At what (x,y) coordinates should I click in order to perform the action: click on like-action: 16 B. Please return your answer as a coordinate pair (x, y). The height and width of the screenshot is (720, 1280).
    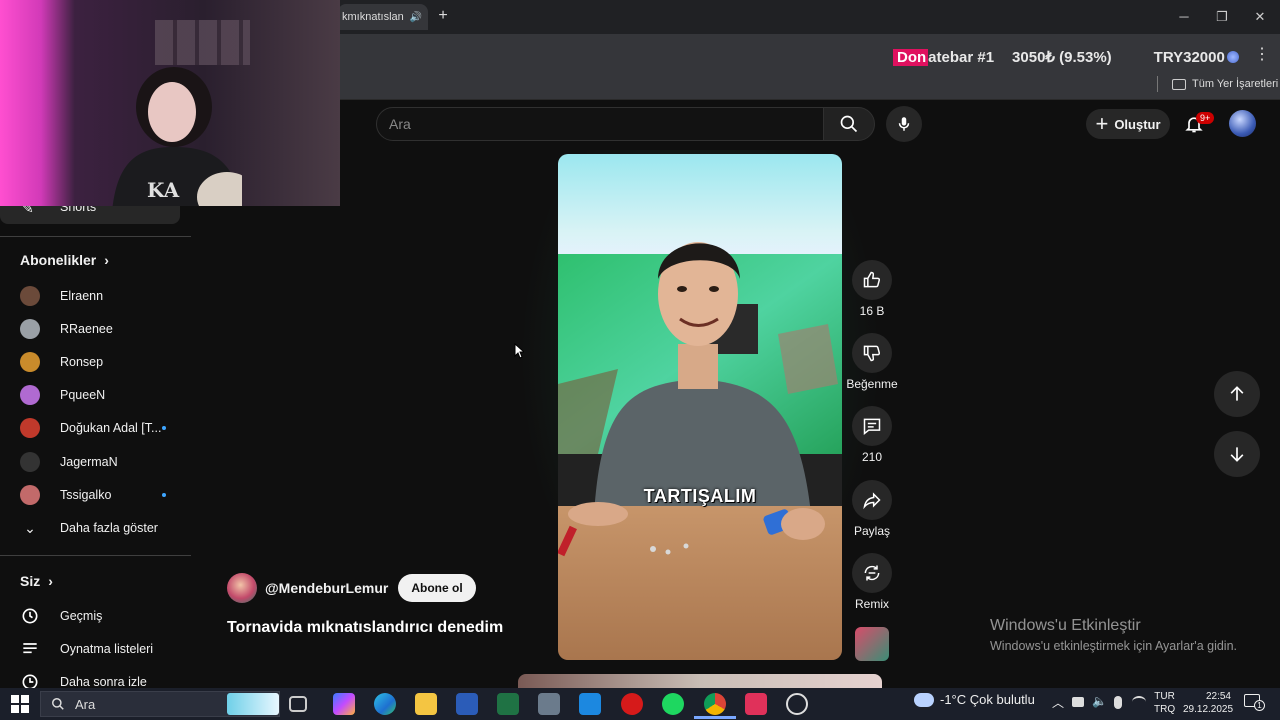
    Looking at the image, I should click on (872, 289).